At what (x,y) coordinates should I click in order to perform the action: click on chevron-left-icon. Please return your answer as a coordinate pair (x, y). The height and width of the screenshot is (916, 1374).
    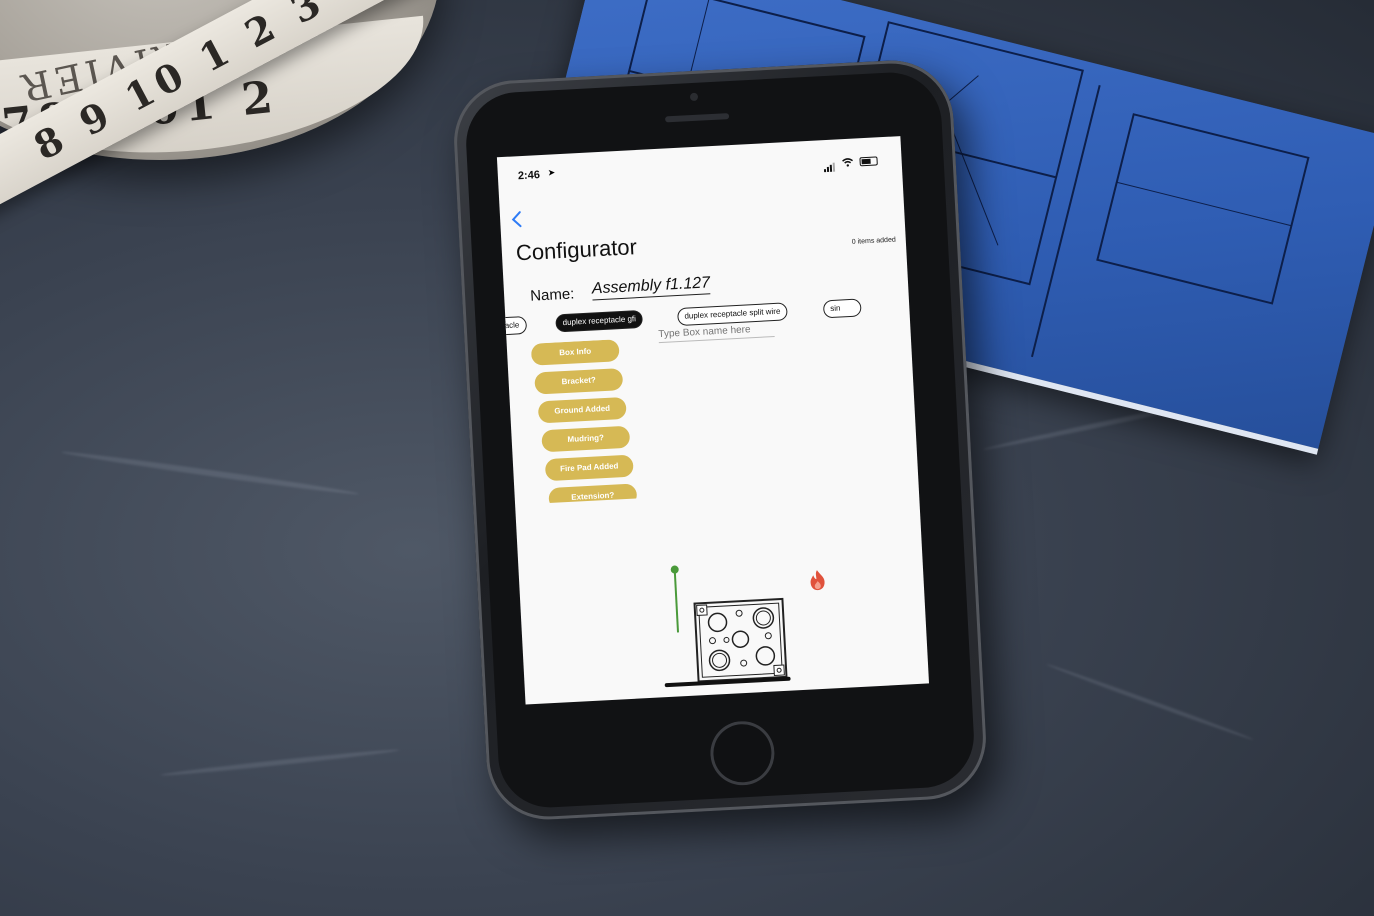
    Looking at the image, I should click on (516, 219).